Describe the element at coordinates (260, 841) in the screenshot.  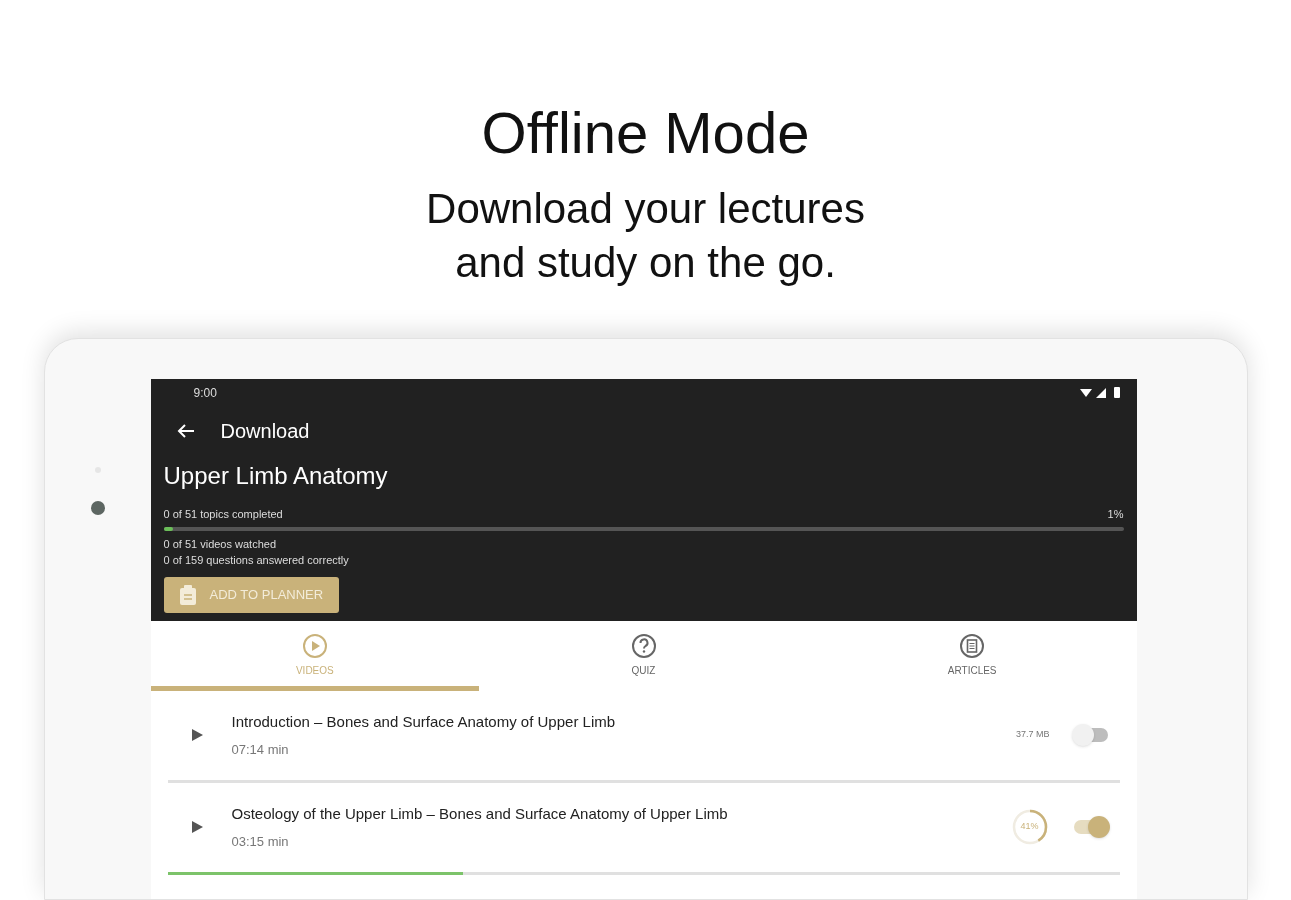
I see `video-duration: 03:15 min` at that location.